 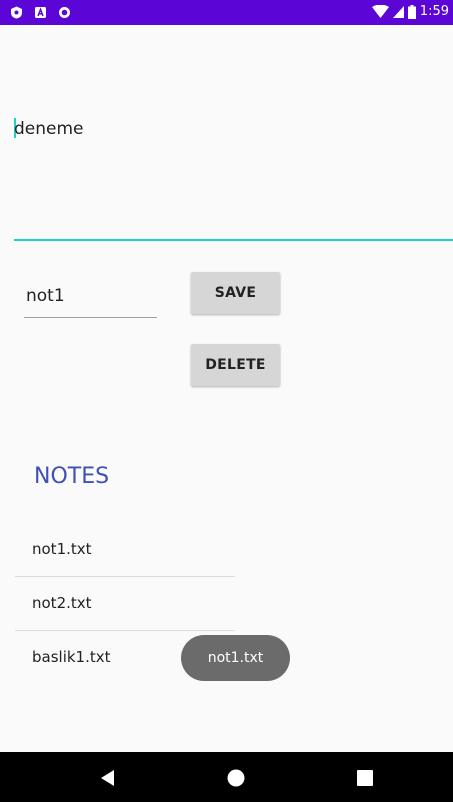 I want to click on notification-icons, so click(x=40, y=12).